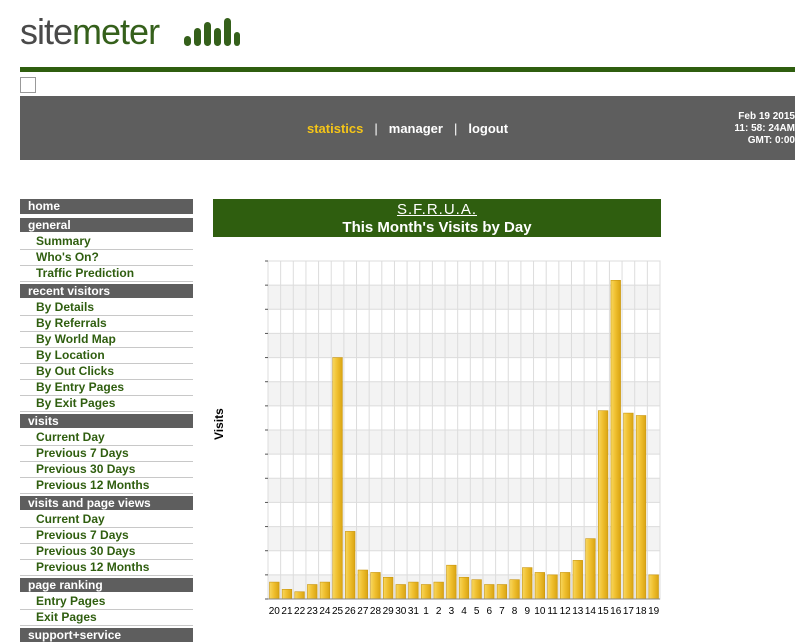  I want to click on broken-image-icon, so click(28, 85).